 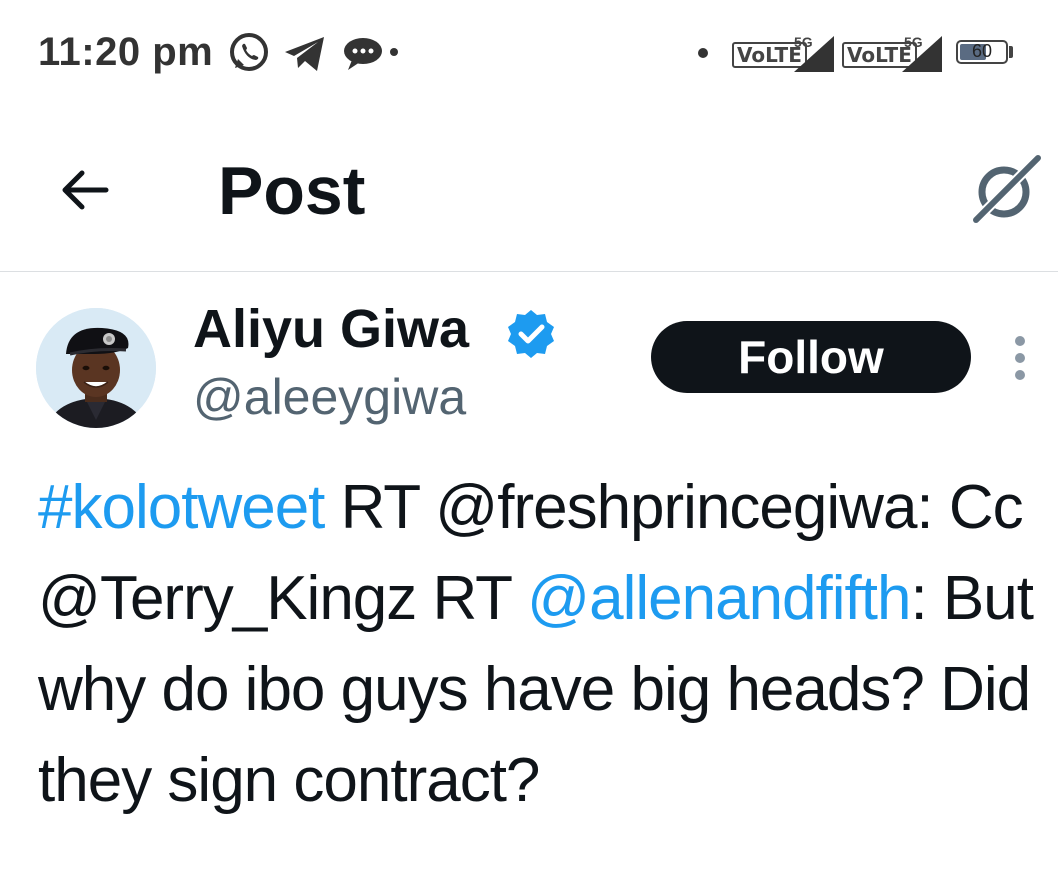 I want to click on sim2-signal: VoLTE 5G, so click(x=894, y=54).